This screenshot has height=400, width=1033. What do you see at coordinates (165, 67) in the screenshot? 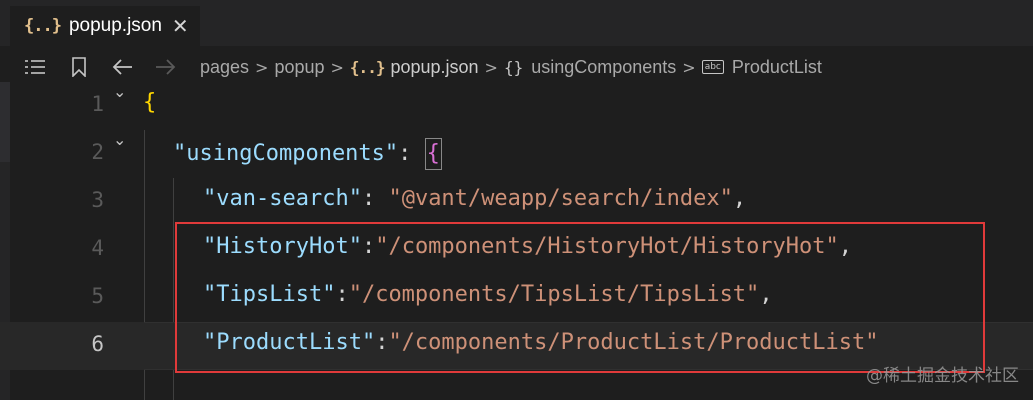
I see `arrow-right-icon` at bounding box center [165, 67].